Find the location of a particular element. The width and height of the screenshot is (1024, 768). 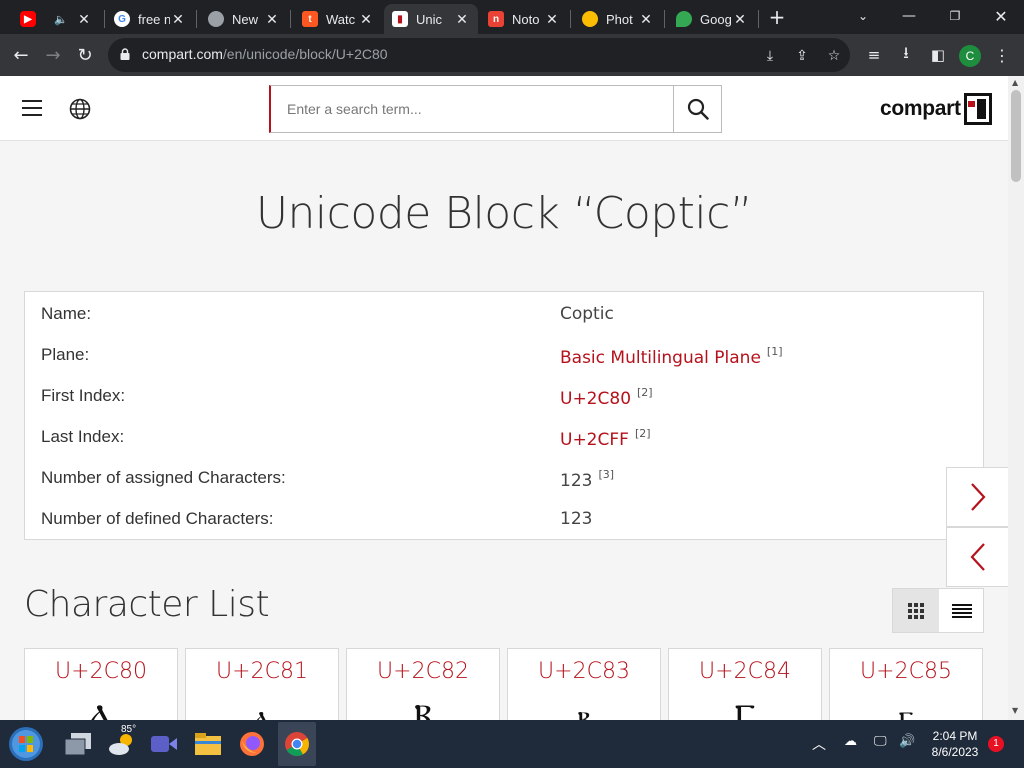

tab-photos: Phot ✕ is located at coordinates (618, 19).